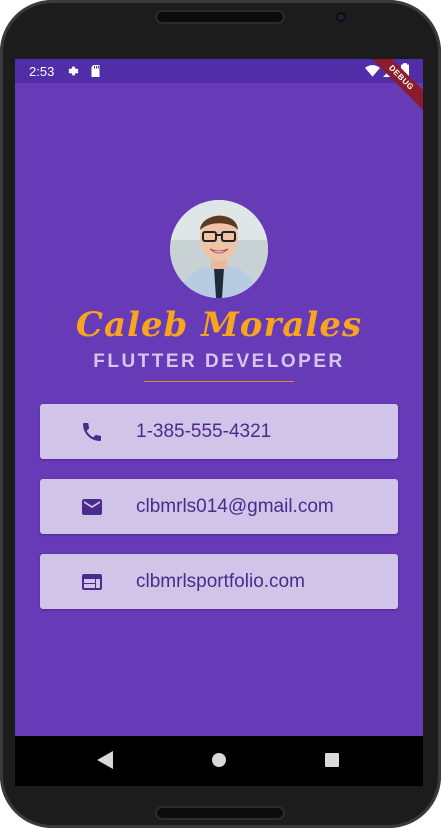  What do you see at coordinates (372, 71) in the screenshot?
I see `wifi-icon` at bounding box center [372, 71].